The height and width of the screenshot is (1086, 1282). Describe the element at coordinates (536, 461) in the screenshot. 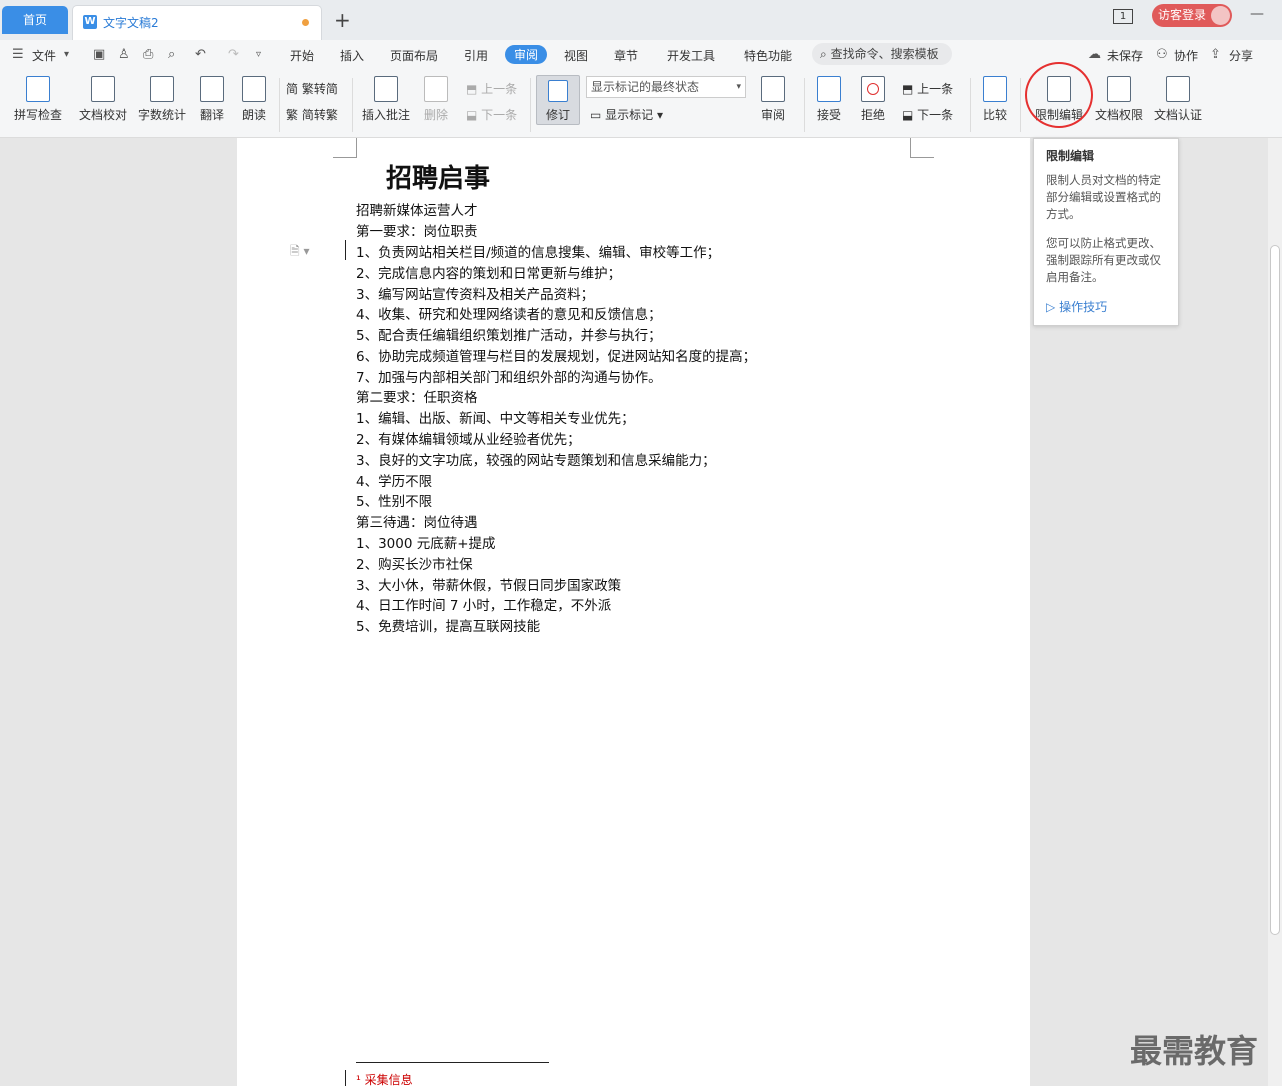

I see `doc-line: 3、良好的文字功底，较强的网站专题策划和信息采编能力；` at that location.